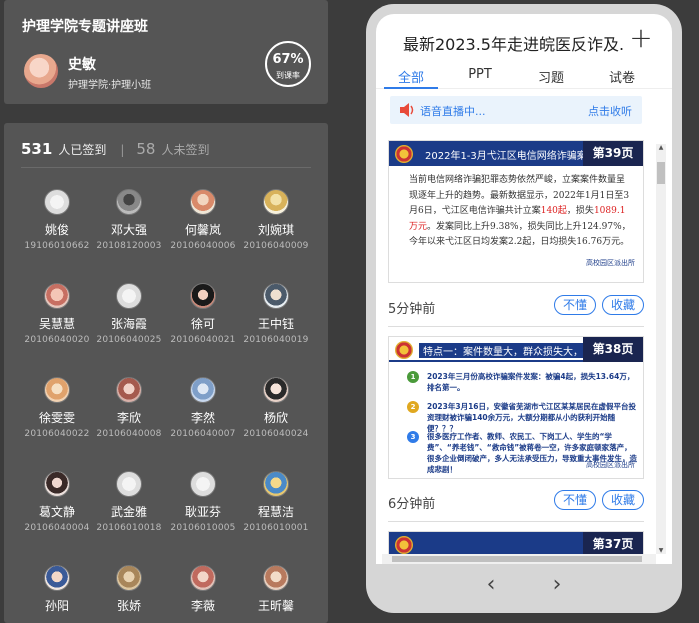  I want to click on tab-exam: 试卷, so click(622, 76).